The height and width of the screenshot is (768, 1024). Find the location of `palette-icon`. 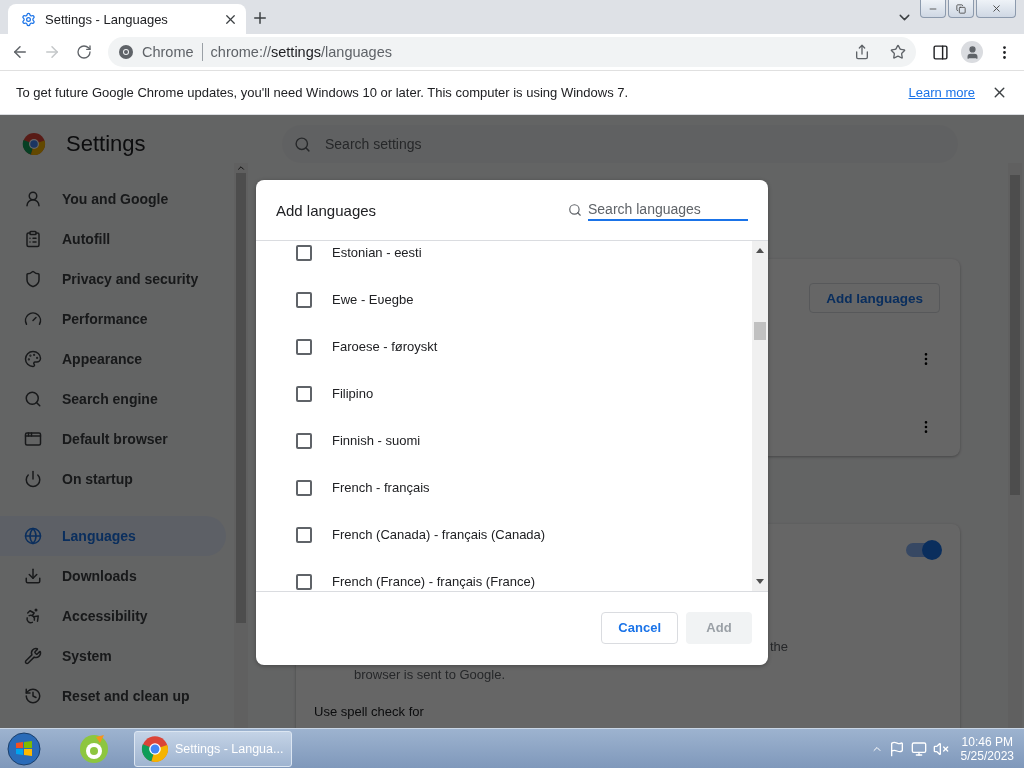

palette-icon is located at coordinates (33, 359).